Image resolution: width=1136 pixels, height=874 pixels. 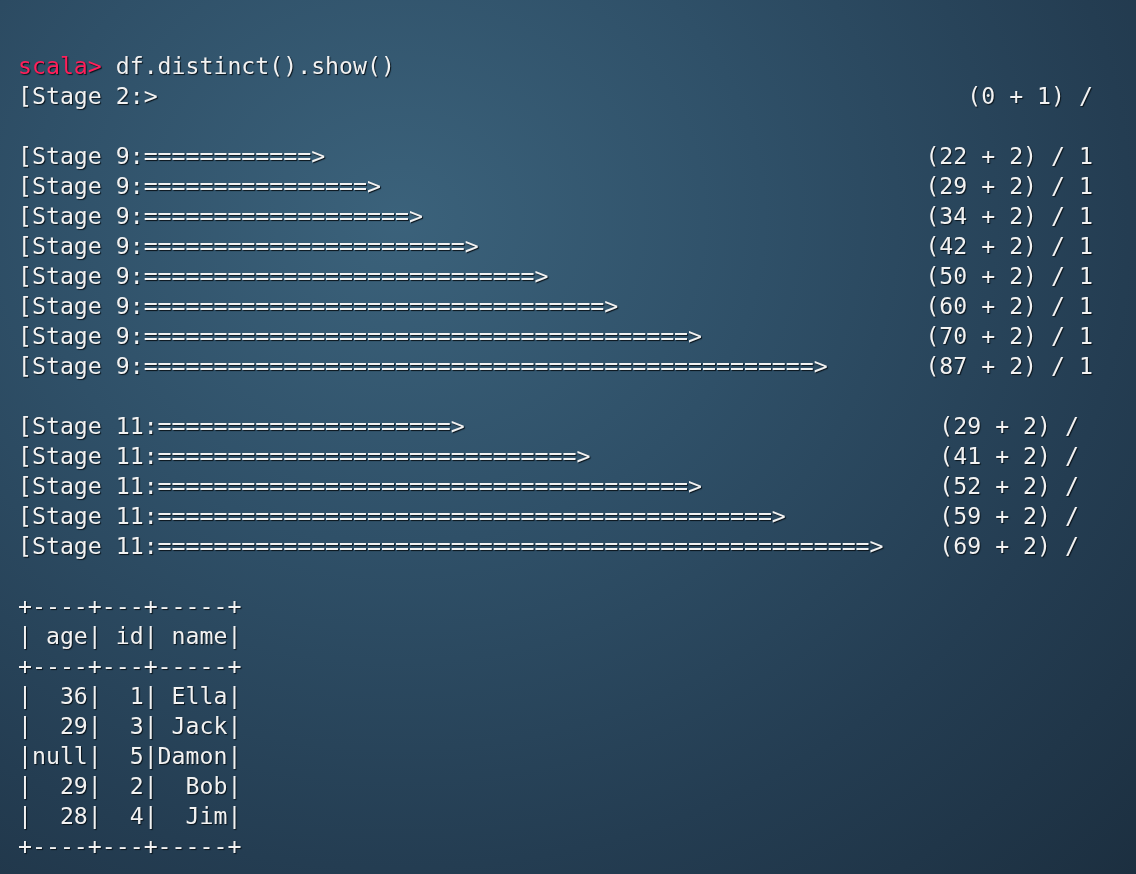 What do you see at coordinates (1009, 156) in the screenshot?
I see `task-count: (22 + 2) / 1` at bounding box center [1009, 156].